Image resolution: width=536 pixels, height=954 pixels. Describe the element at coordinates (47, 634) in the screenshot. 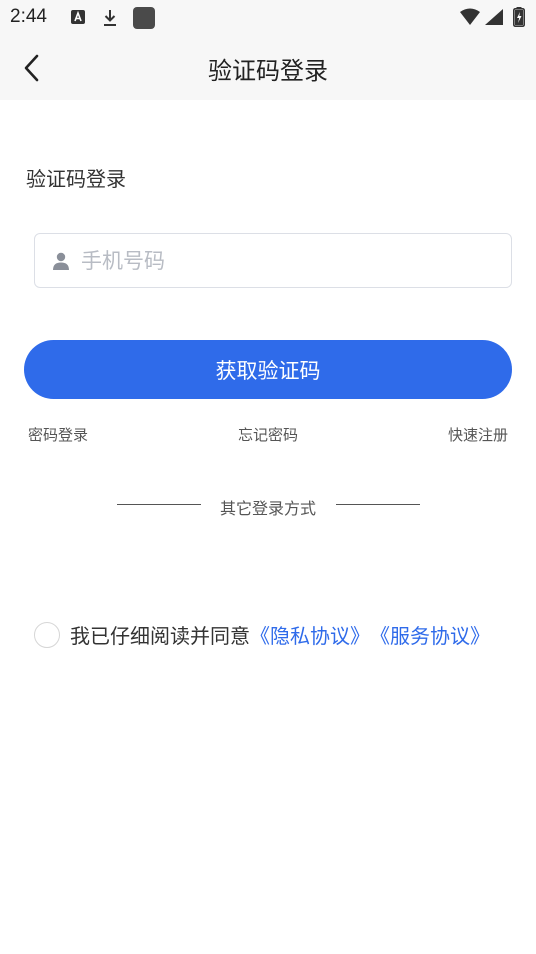

I see `agree-checkbox` at that location.